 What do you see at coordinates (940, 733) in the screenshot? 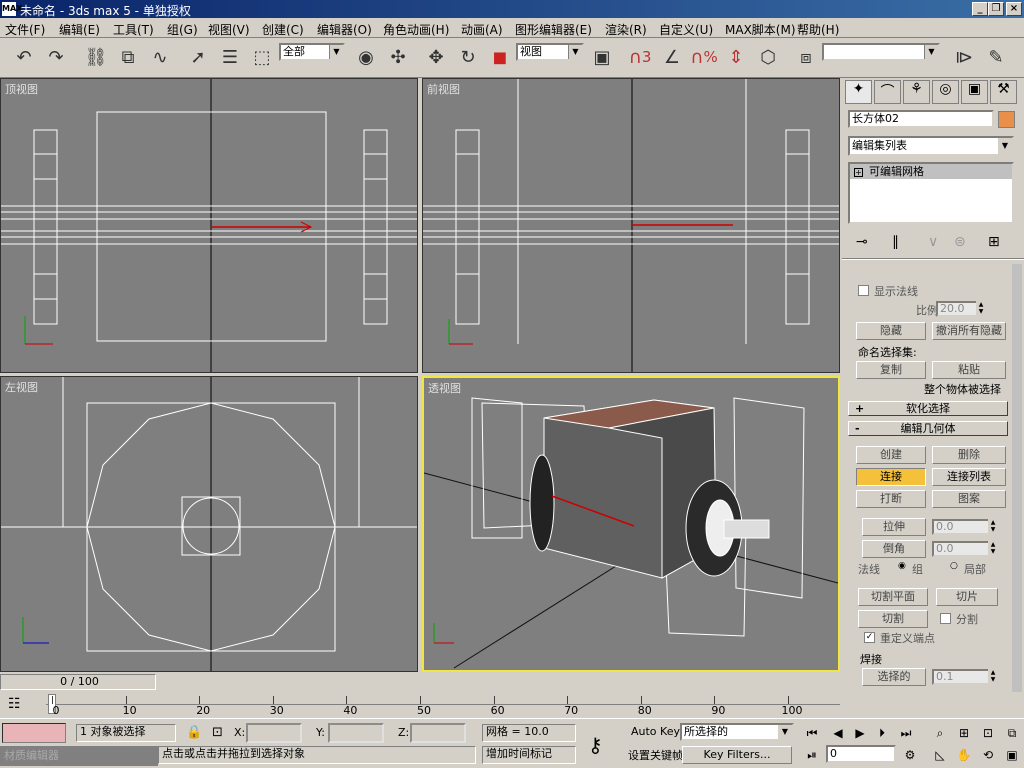
I see `zoom-icon: ⌕` at bounding box center [940, 733].